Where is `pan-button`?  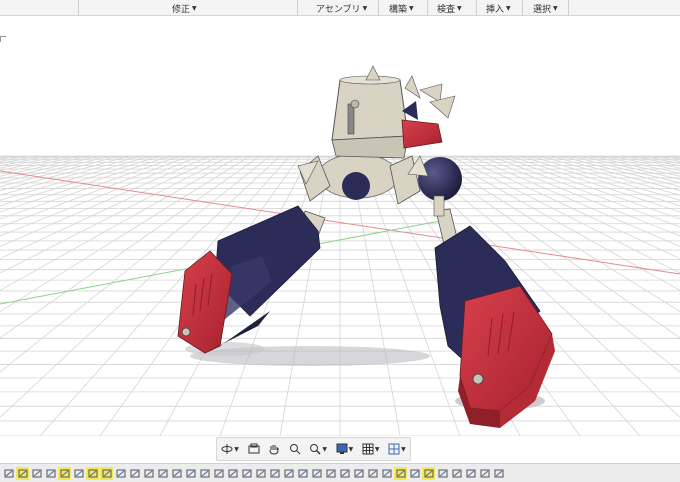
pan-button is located at coordinates (274, 449).